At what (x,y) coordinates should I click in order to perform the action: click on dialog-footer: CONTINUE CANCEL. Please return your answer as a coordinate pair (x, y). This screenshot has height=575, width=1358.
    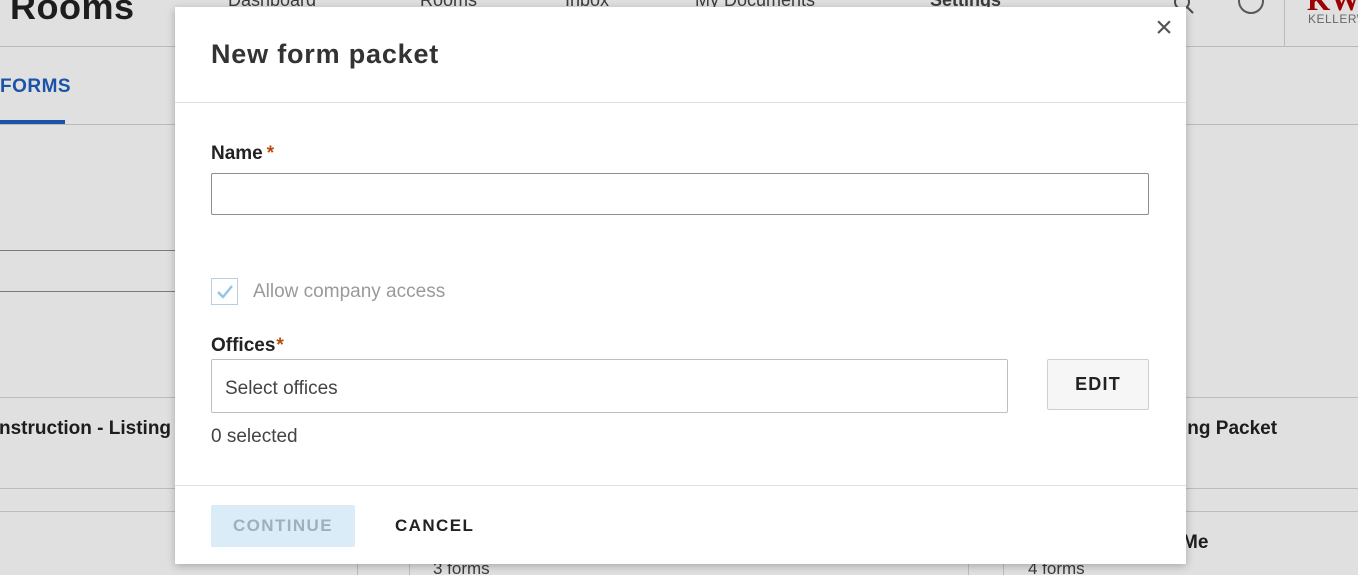
    Looking at the image, I should click on (680, 524).